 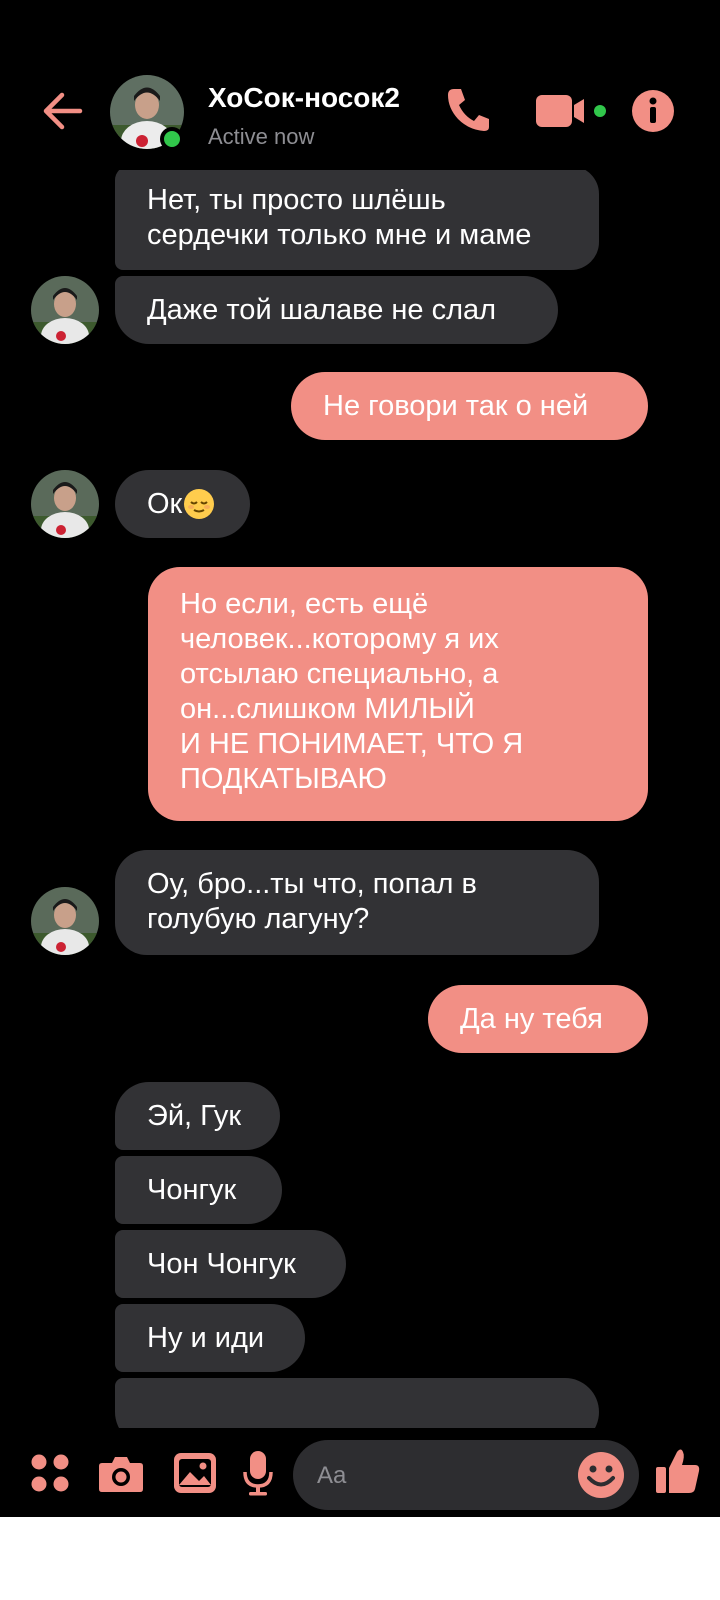 What do you see at coordinates (312, 884) in the screenshot?
I see `message-text-line: Оу, бро...ты что, попал в` at bounding box center [312, 884].